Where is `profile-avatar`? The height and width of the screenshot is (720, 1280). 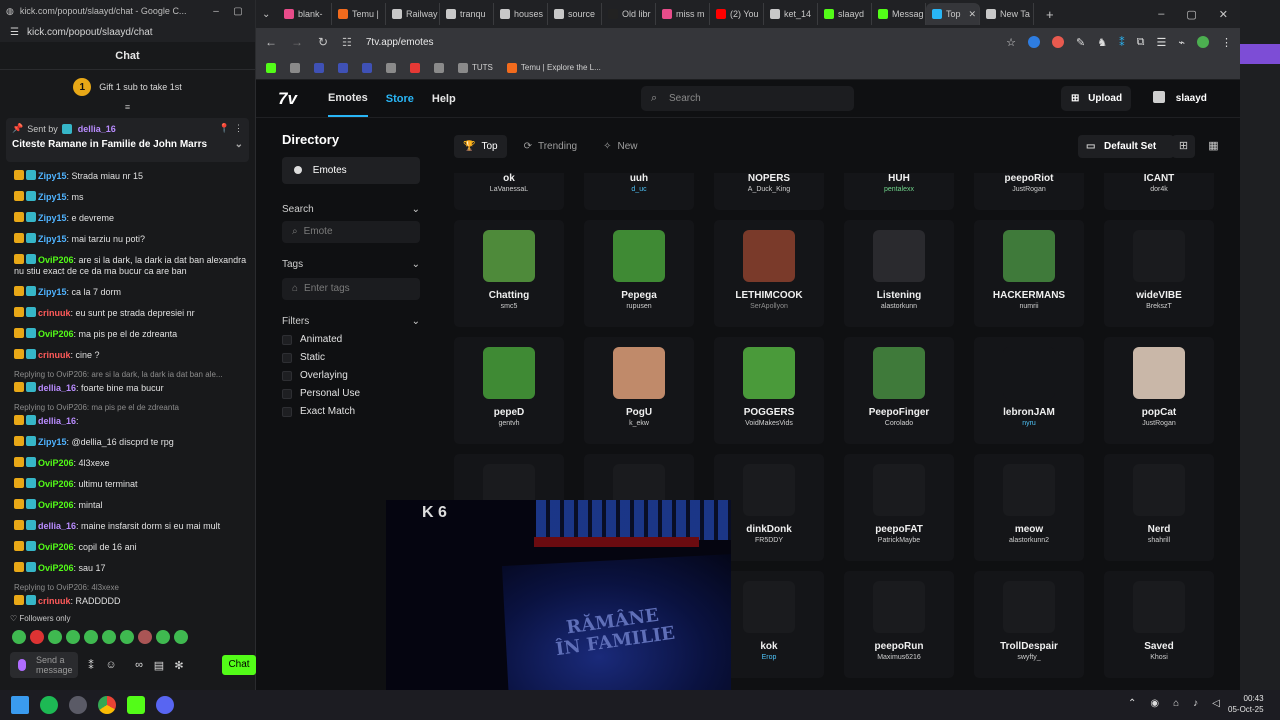 profile-avatar is located at coordinates (1203, 42).